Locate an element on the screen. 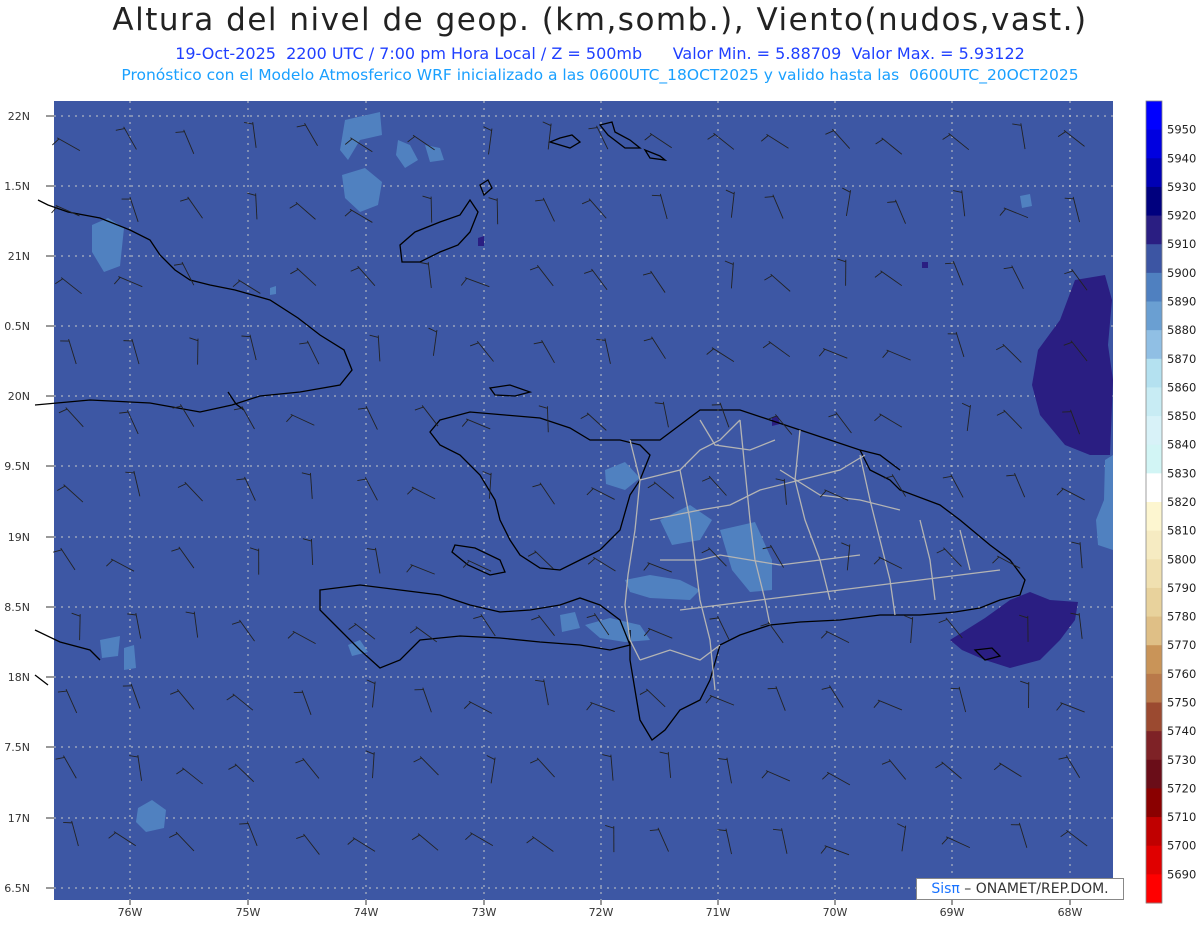  colorbar-label: 5940 is located at coordinates (1181, 158).